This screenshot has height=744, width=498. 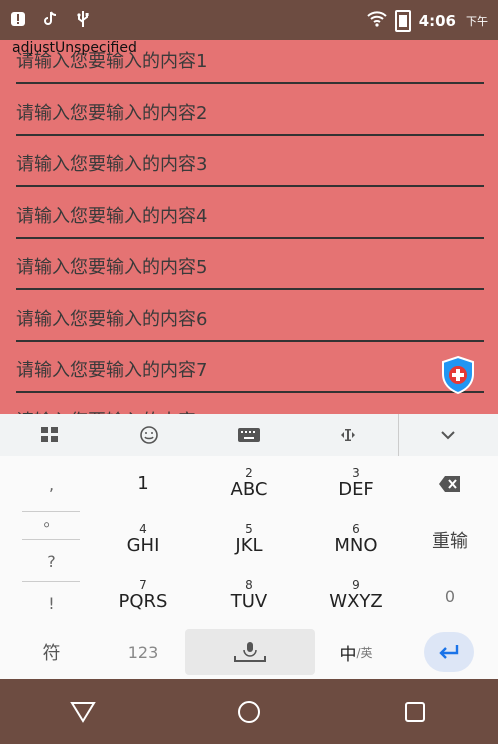 What do you see at coordinates (450, 540) in the screenshot?
I see `reinput-key: 重输` at bounding box center [450, 540].